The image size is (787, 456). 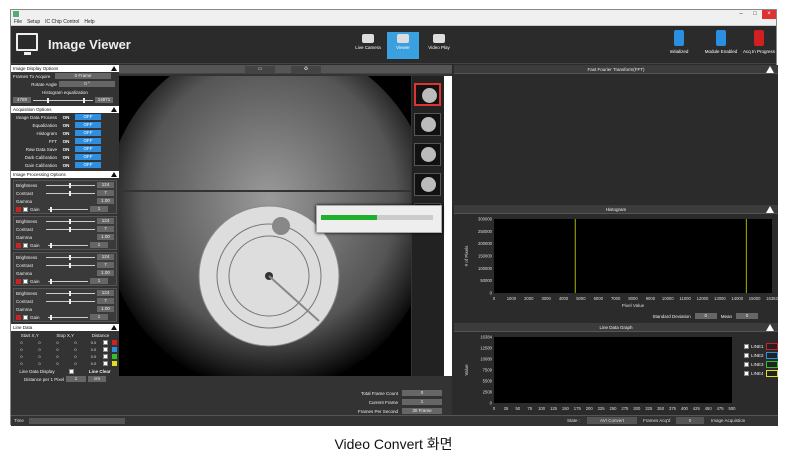 I want to click on live-camera-button: Live Camera, so click(x=368, y=45).